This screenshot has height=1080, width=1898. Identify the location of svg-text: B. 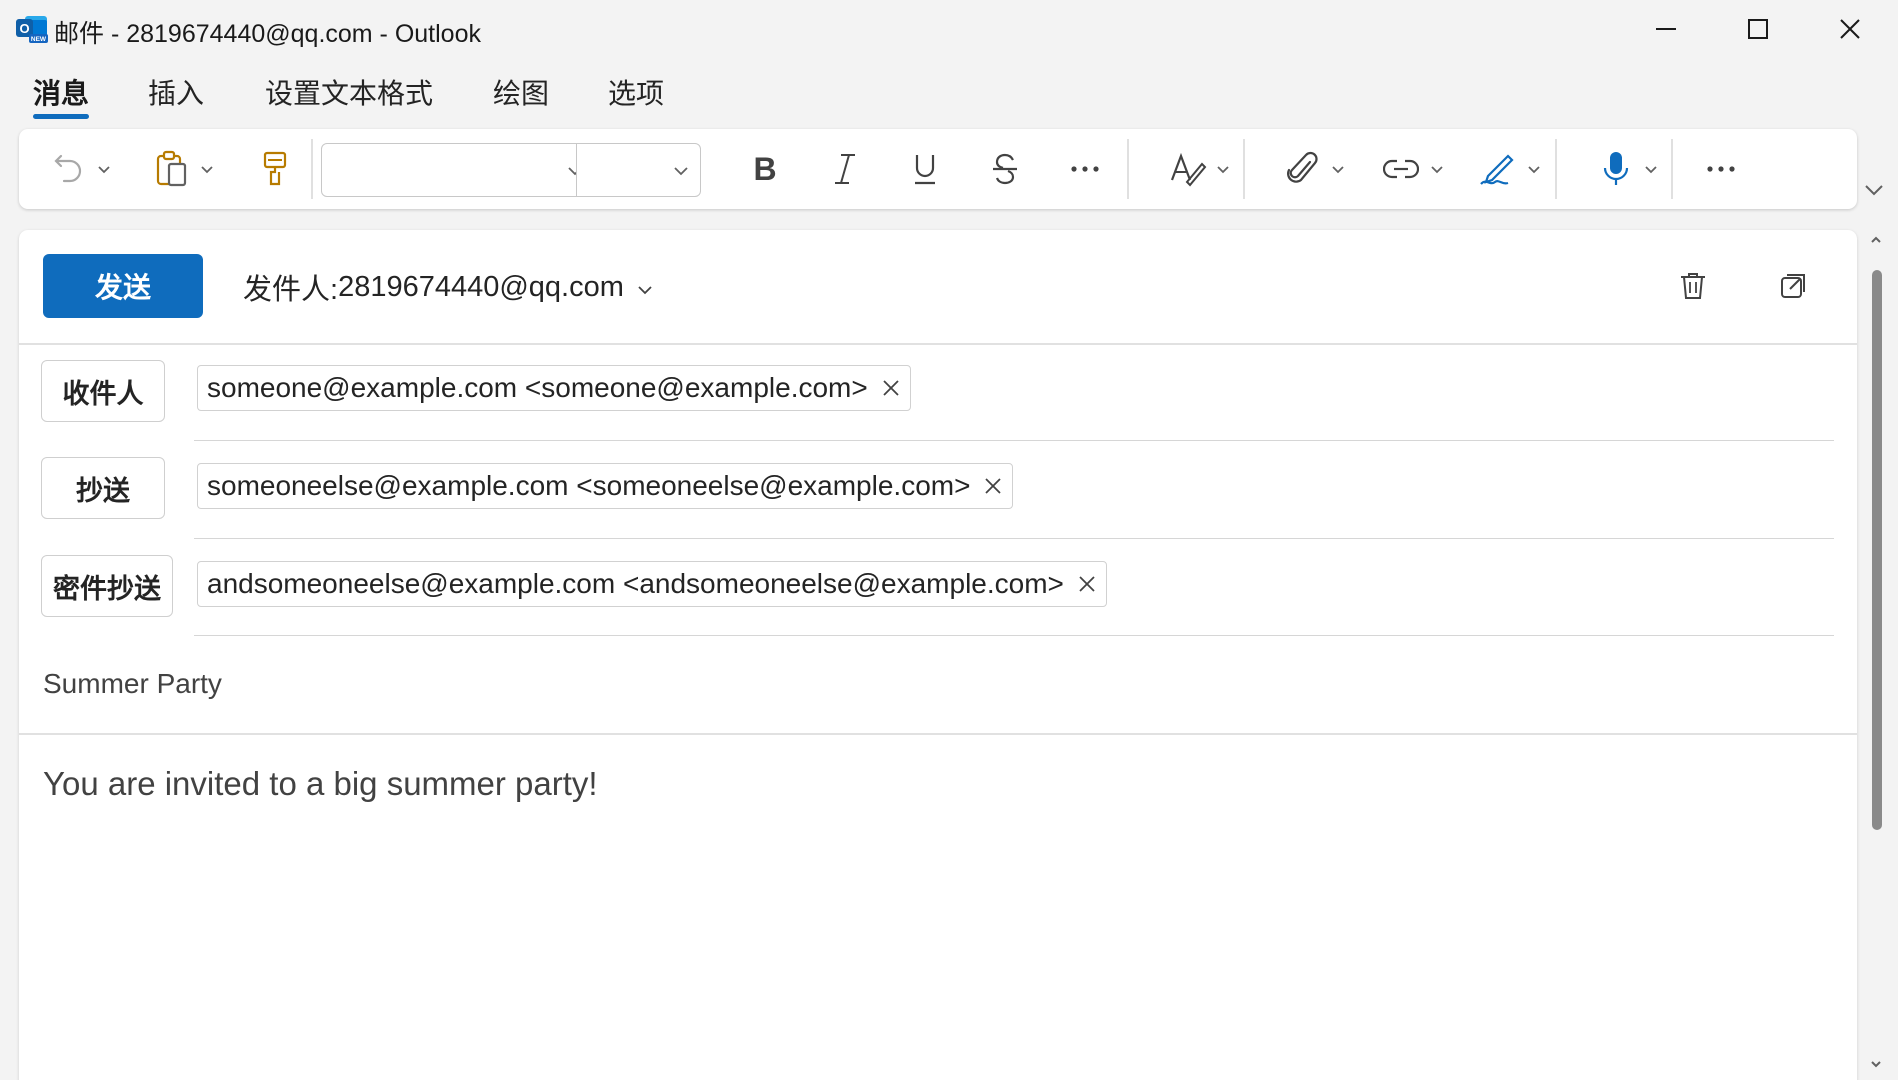
(764, 169).